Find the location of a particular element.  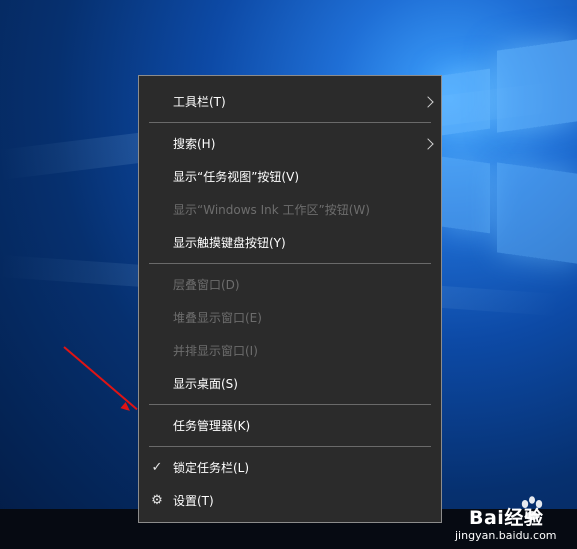

menu-item-label: 显示触摸键盘按钮(Y) is located at coordinates (229, 243).